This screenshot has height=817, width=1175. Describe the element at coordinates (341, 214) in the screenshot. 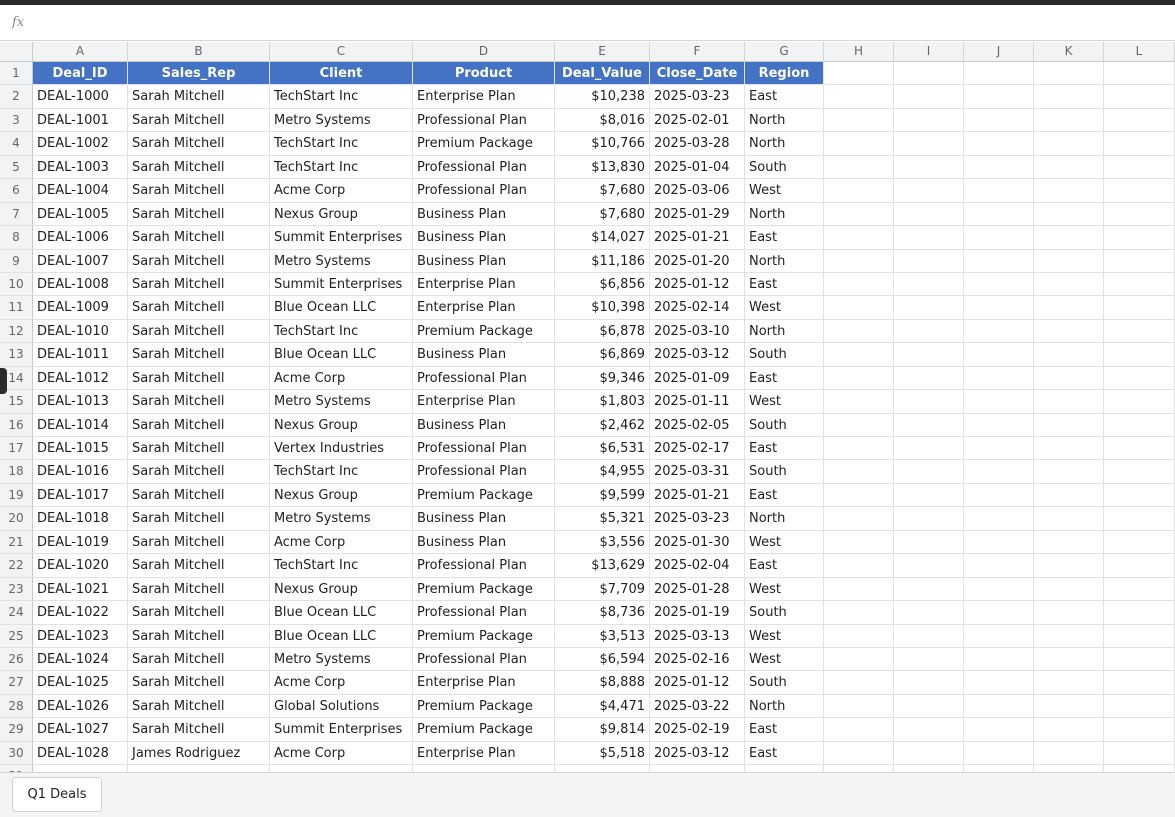

I see `data-cell-client: Nexus Group` at that location.